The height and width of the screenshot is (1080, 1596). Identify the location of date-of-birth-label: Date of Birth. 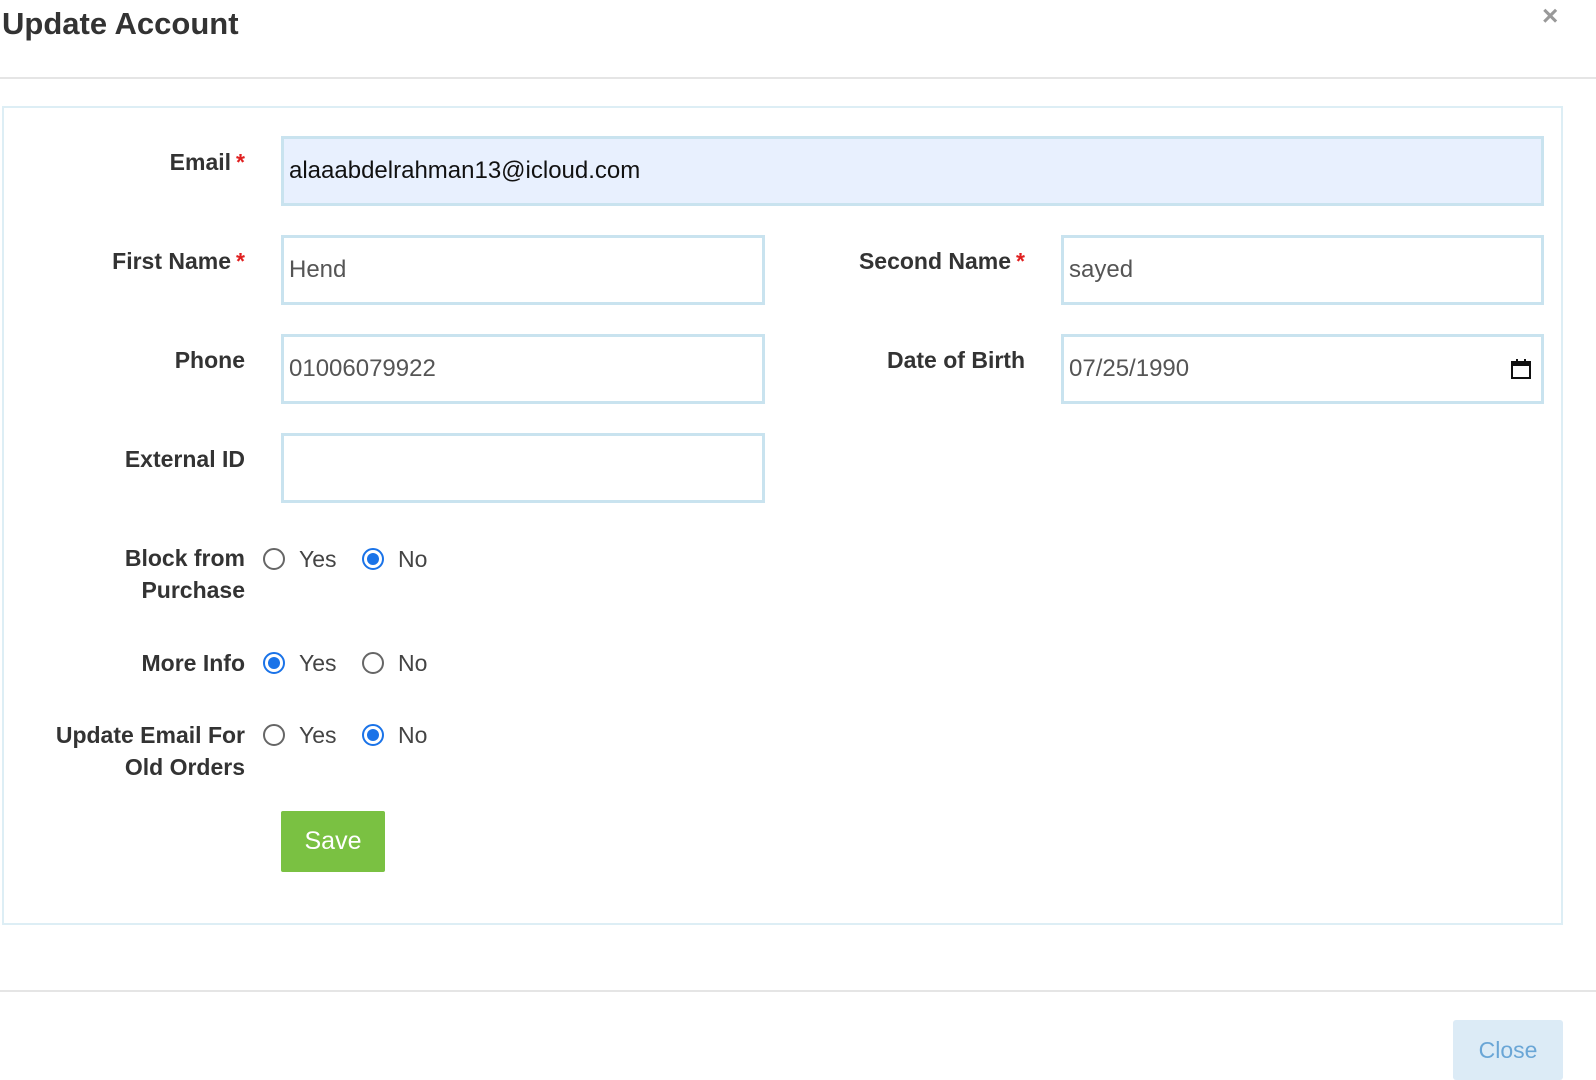
(956, 360).